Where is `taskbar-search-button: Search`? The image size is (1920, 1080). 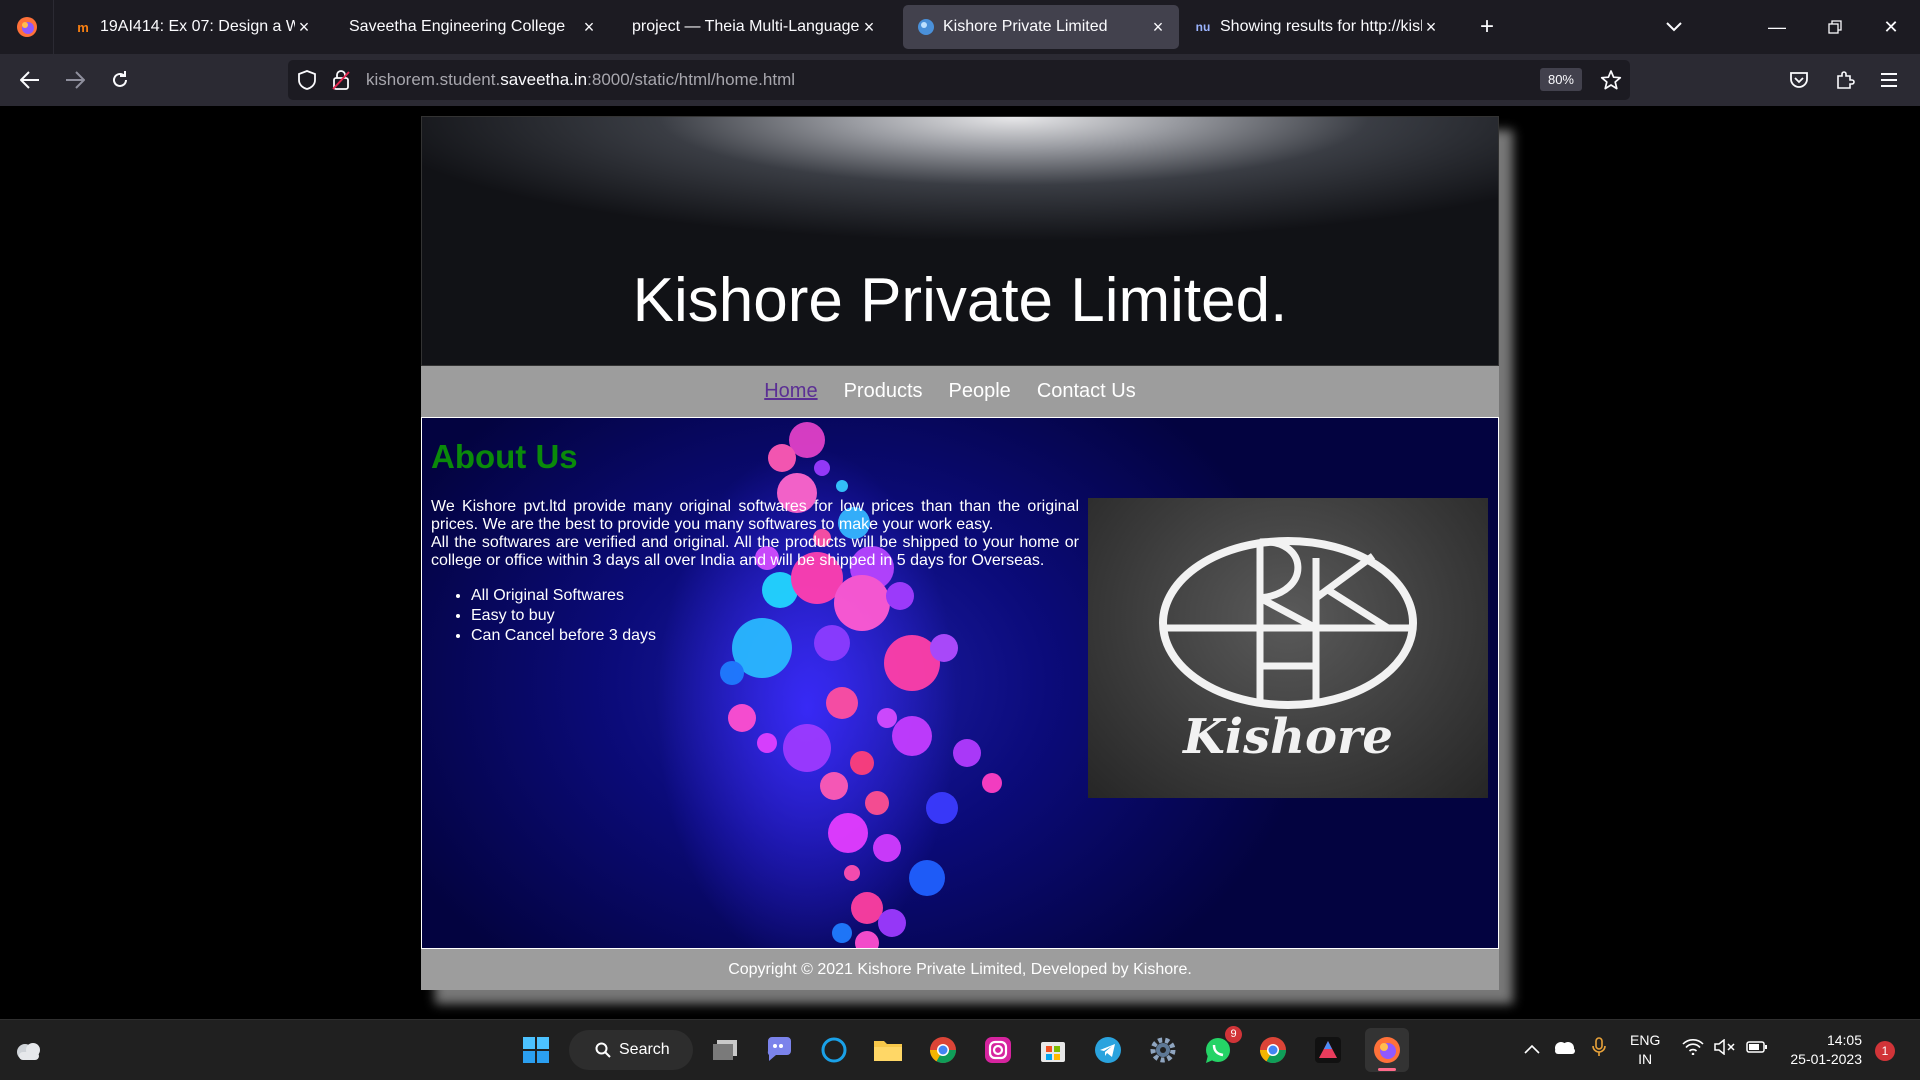 taskbar-search-button: Search is located at coordinates (631, 1050).